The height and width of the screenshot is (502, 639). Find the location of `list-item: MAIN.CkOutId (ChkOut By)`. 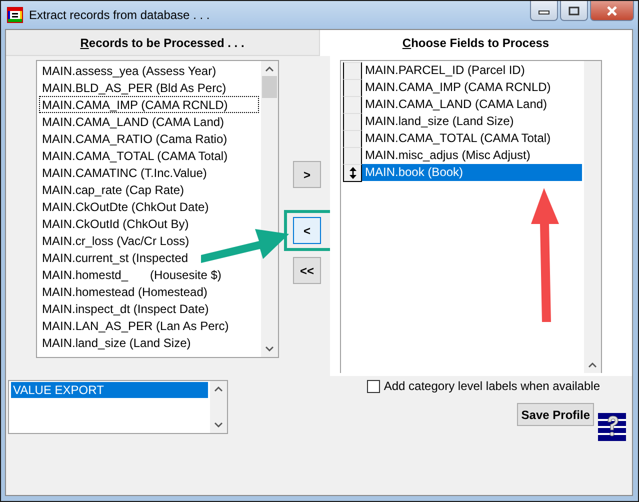

list-item: MAIN.CkOutId (ChkOut By) is located at coordinates (115, 223).